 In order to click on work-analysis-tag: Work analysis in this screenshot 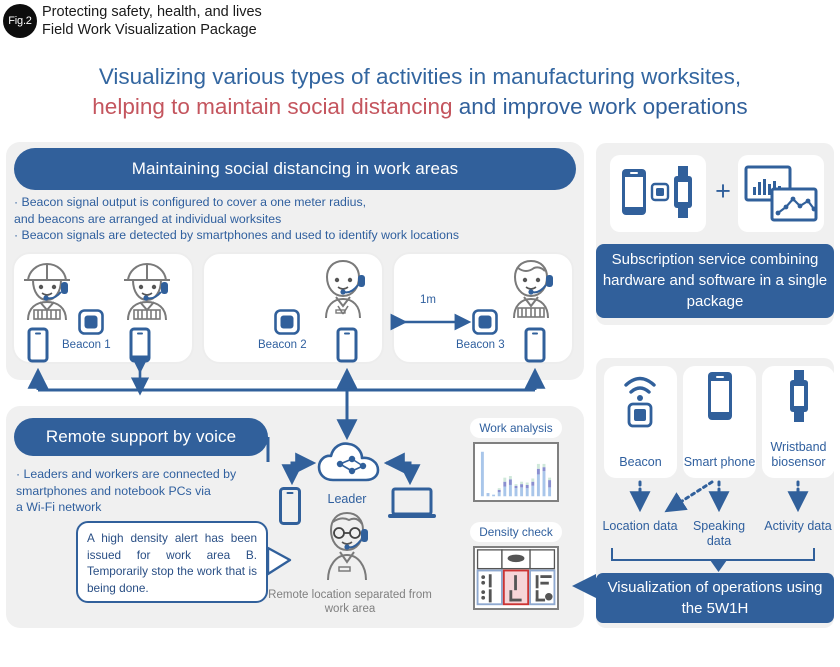, I will do `click(516, 428)`.